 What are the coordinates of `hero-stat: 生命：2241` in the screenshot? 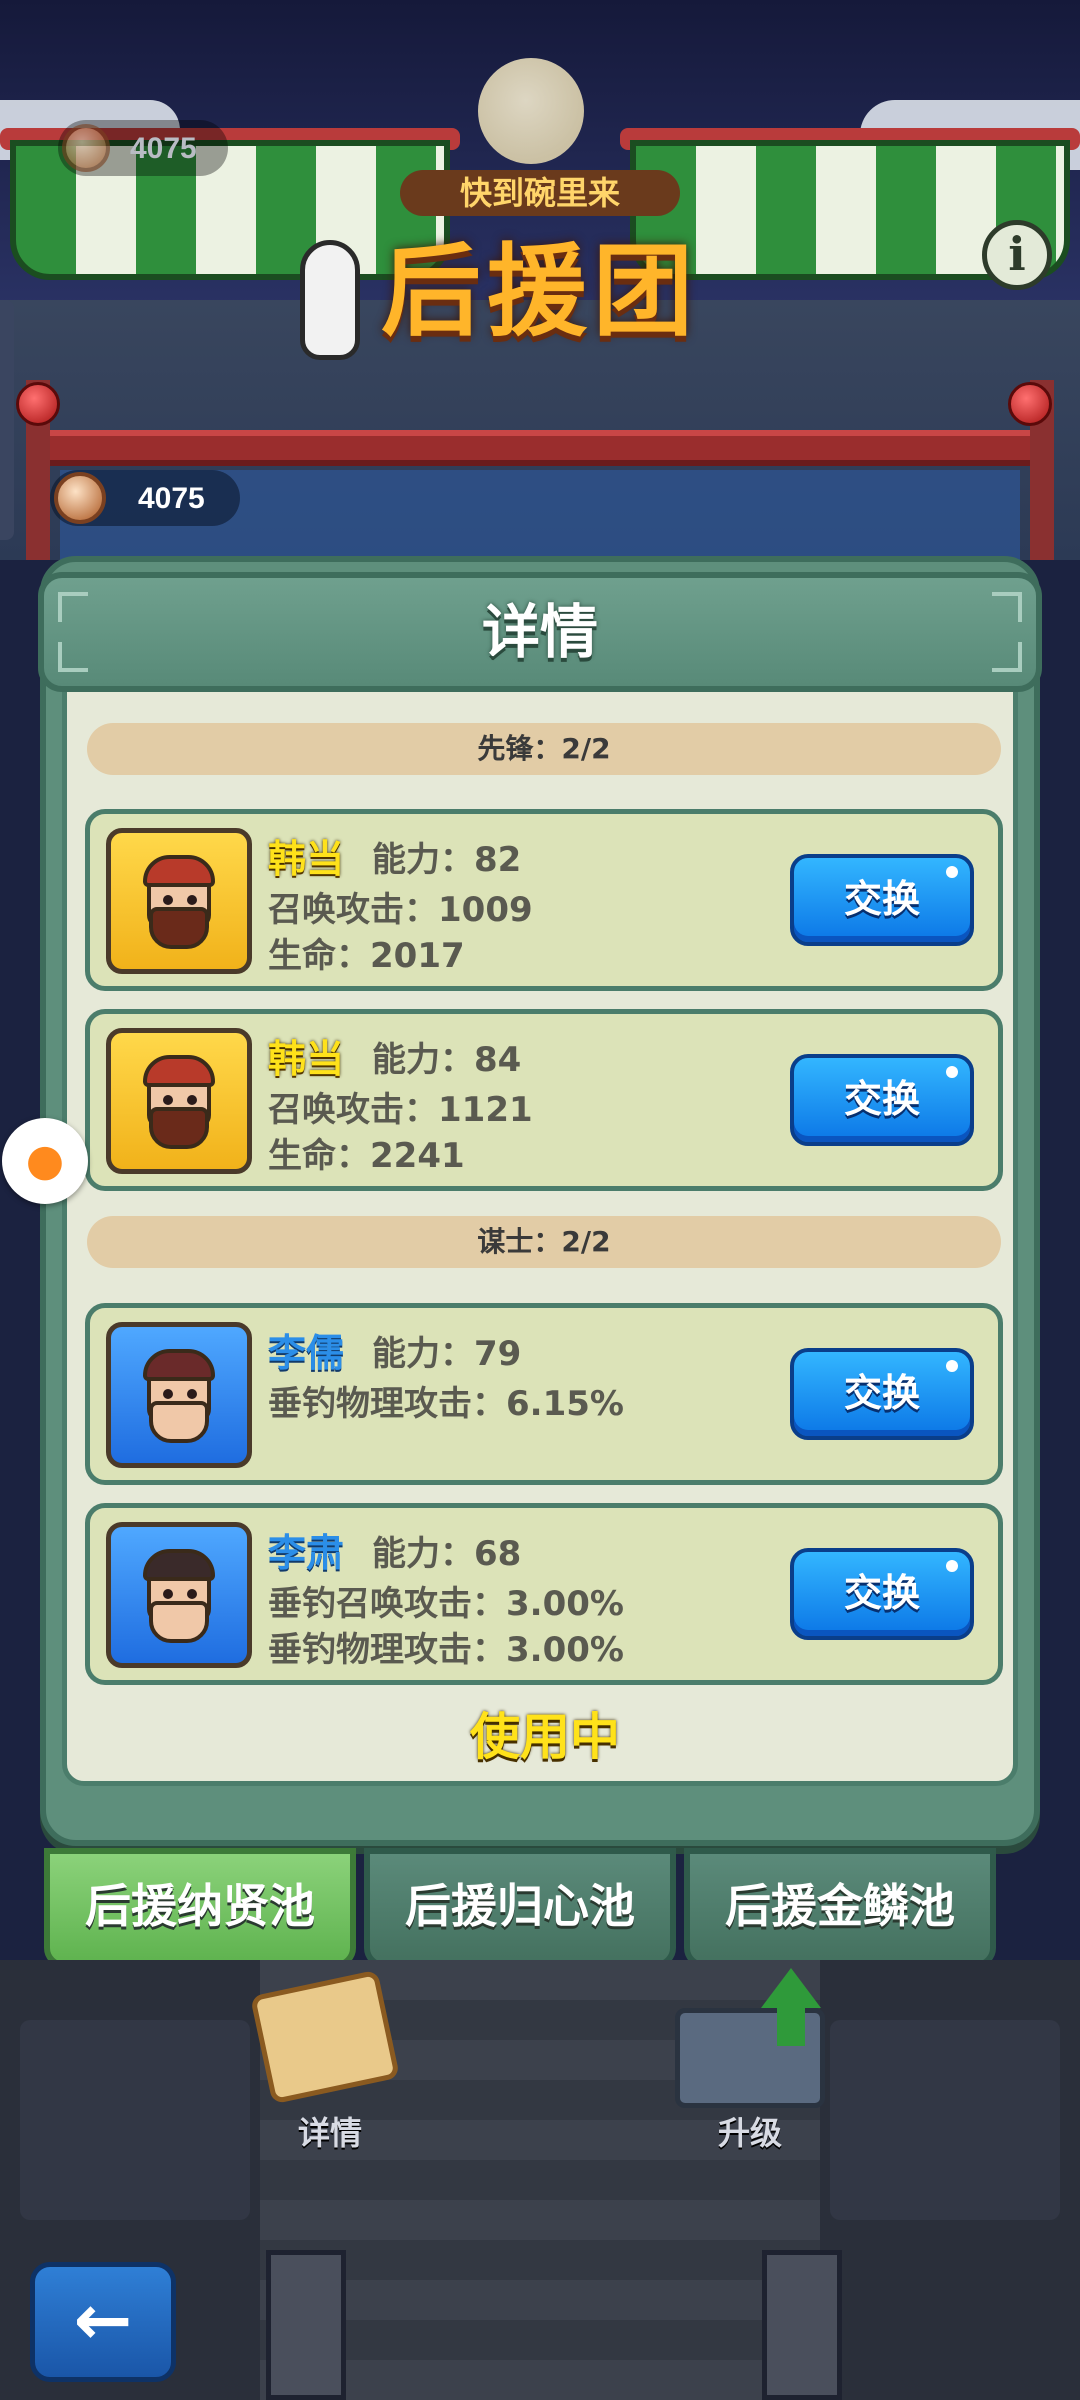 It's located at (366, 1156).